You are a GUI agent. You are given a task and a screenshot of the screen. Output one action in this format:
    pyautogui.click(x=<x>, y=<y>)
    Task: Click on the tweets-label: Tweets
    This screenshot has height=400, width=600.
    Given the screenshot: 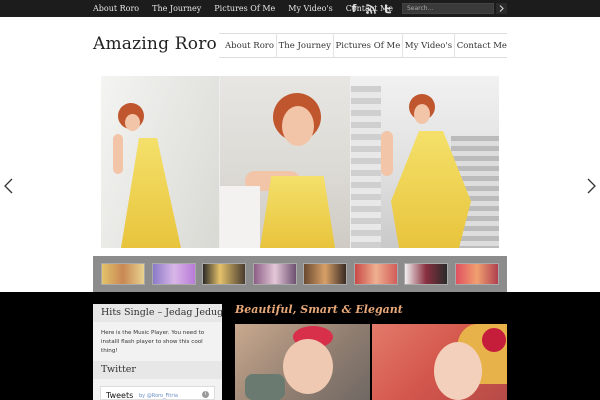 What is the action you would take?
    pyautogui.click(x=120, y=395)
    